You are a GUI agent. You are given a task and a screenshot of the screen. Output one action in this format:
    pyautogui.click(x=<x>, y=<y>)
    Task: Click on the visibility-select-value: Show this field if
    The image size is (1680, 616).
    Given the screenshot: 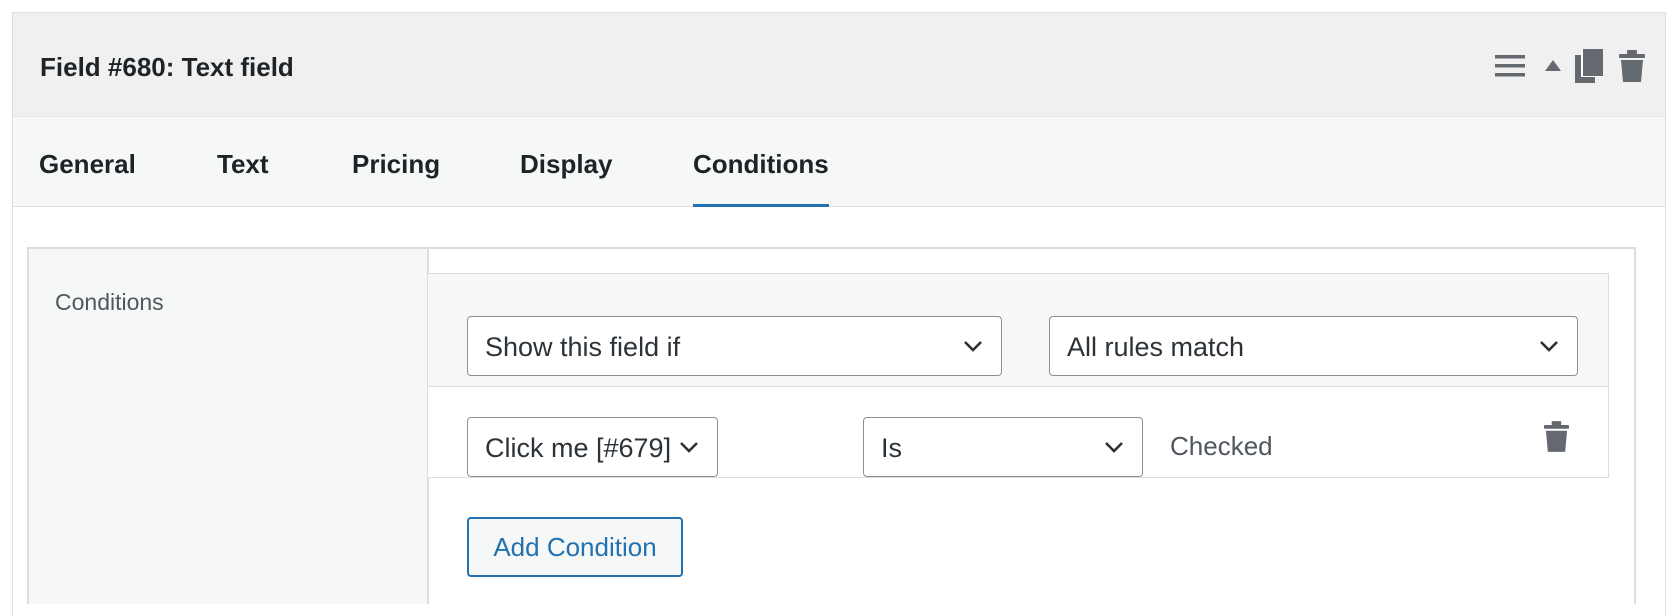 What is the action you would take?
    pyautogui.click(x=583, y=347)
    